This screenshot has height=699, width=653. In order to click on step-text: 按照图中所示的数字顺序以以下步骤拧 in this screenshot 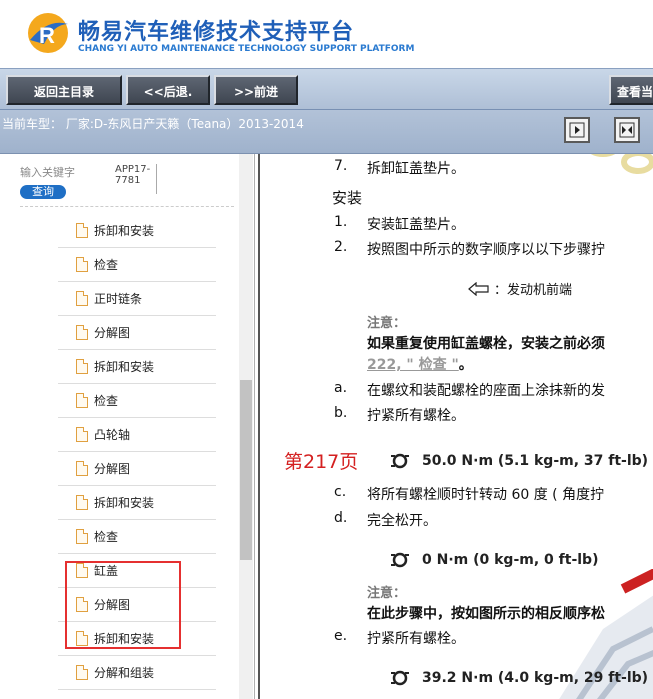, I will do `click(486, 250)`.